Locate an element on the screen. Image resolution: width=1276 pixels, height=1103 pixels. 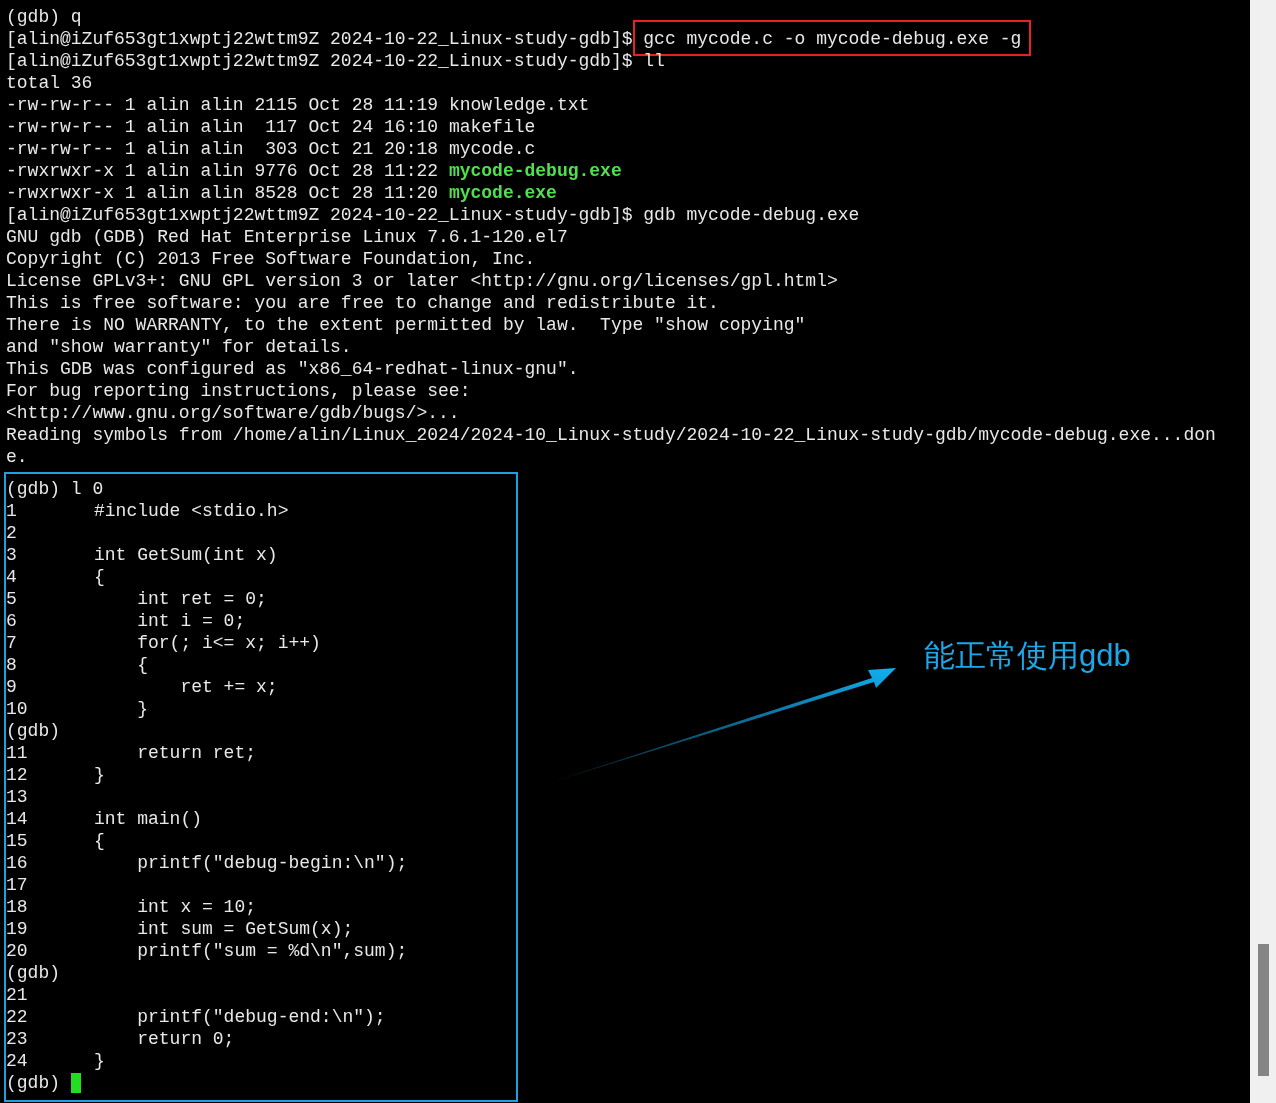
terminal-line: e. is located at coordinates (17, 457).